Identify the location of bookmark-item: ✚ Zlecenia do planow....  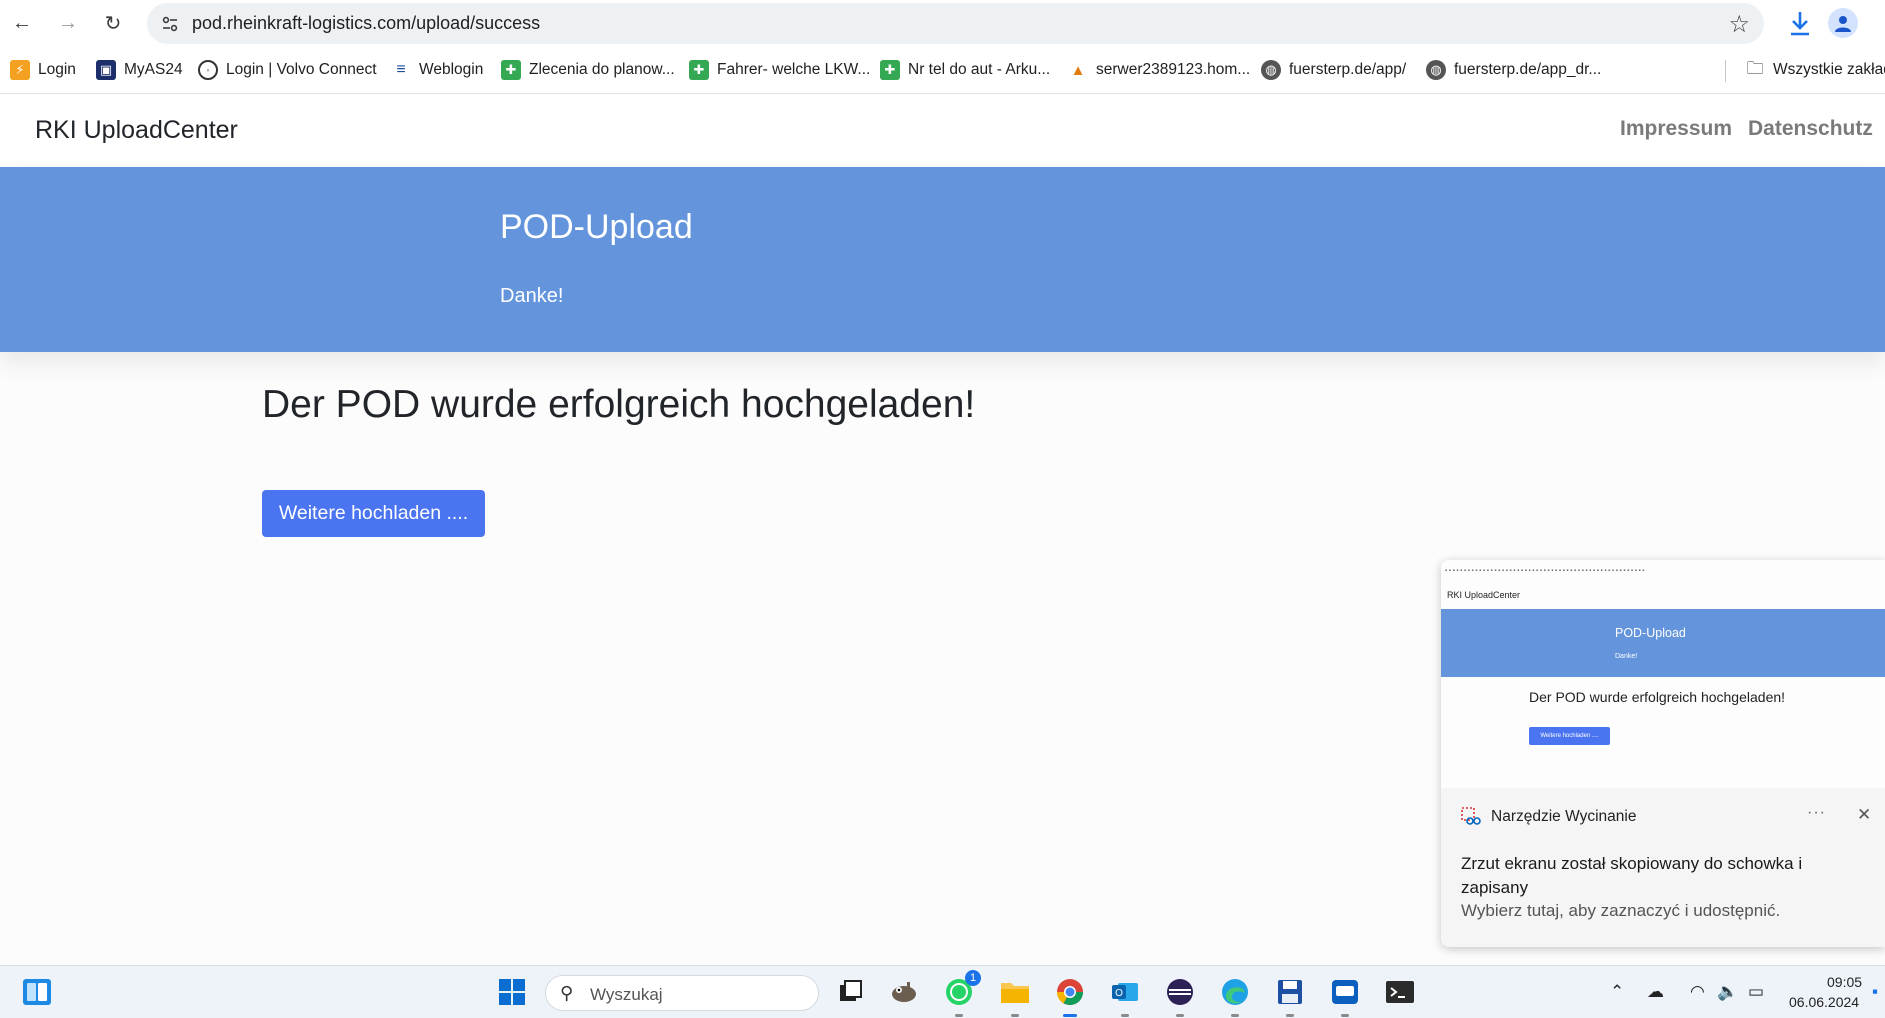
(588, 70).